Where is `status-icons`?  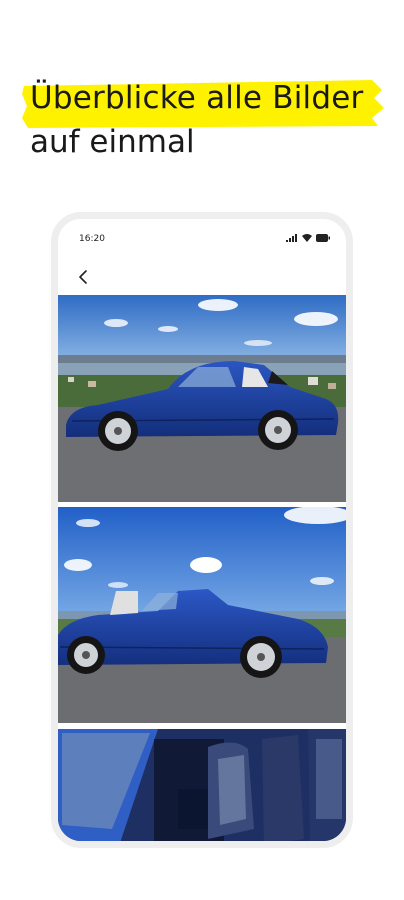 status-icons is located at coordinates (308, 238).